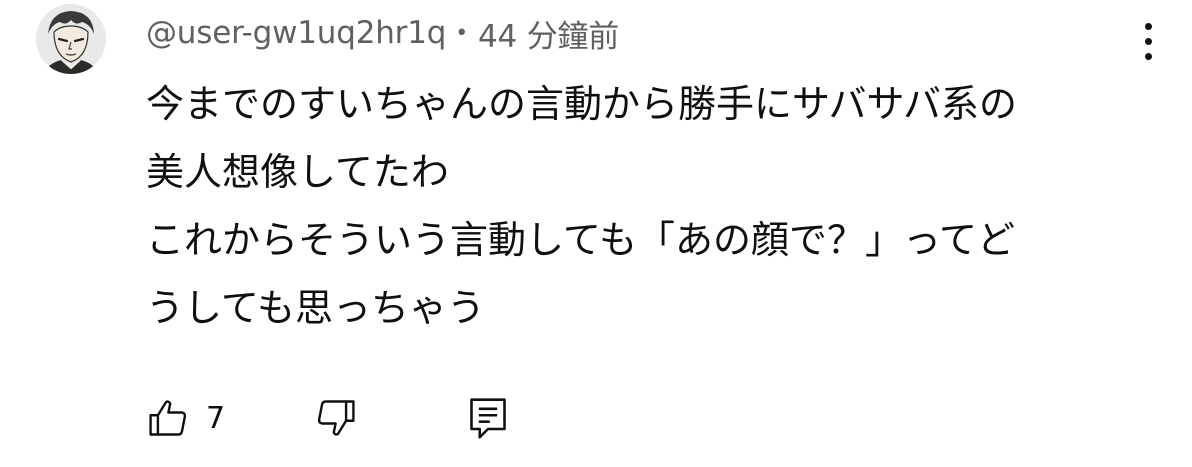 The image size is (1192, 467). Describe the element at coordinates (168, 418) in the screenshot. I see `thumb-up-icon` at that location.